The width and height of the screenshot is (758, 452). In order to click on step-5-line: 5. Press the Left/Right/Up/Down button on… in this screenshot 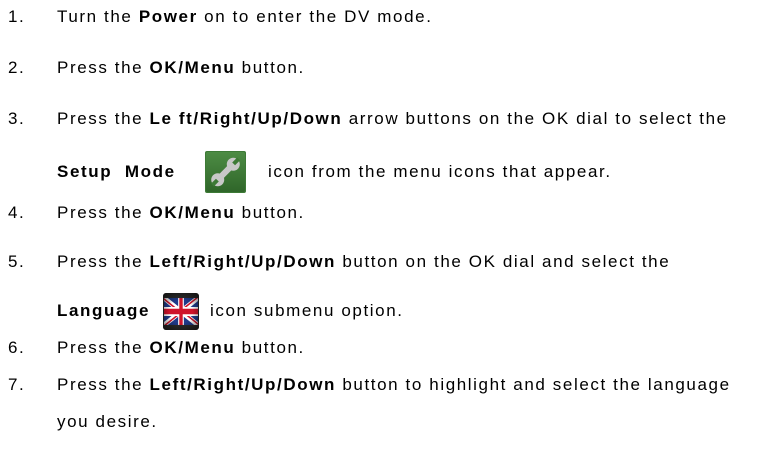, I will do `click(379, 262)`.